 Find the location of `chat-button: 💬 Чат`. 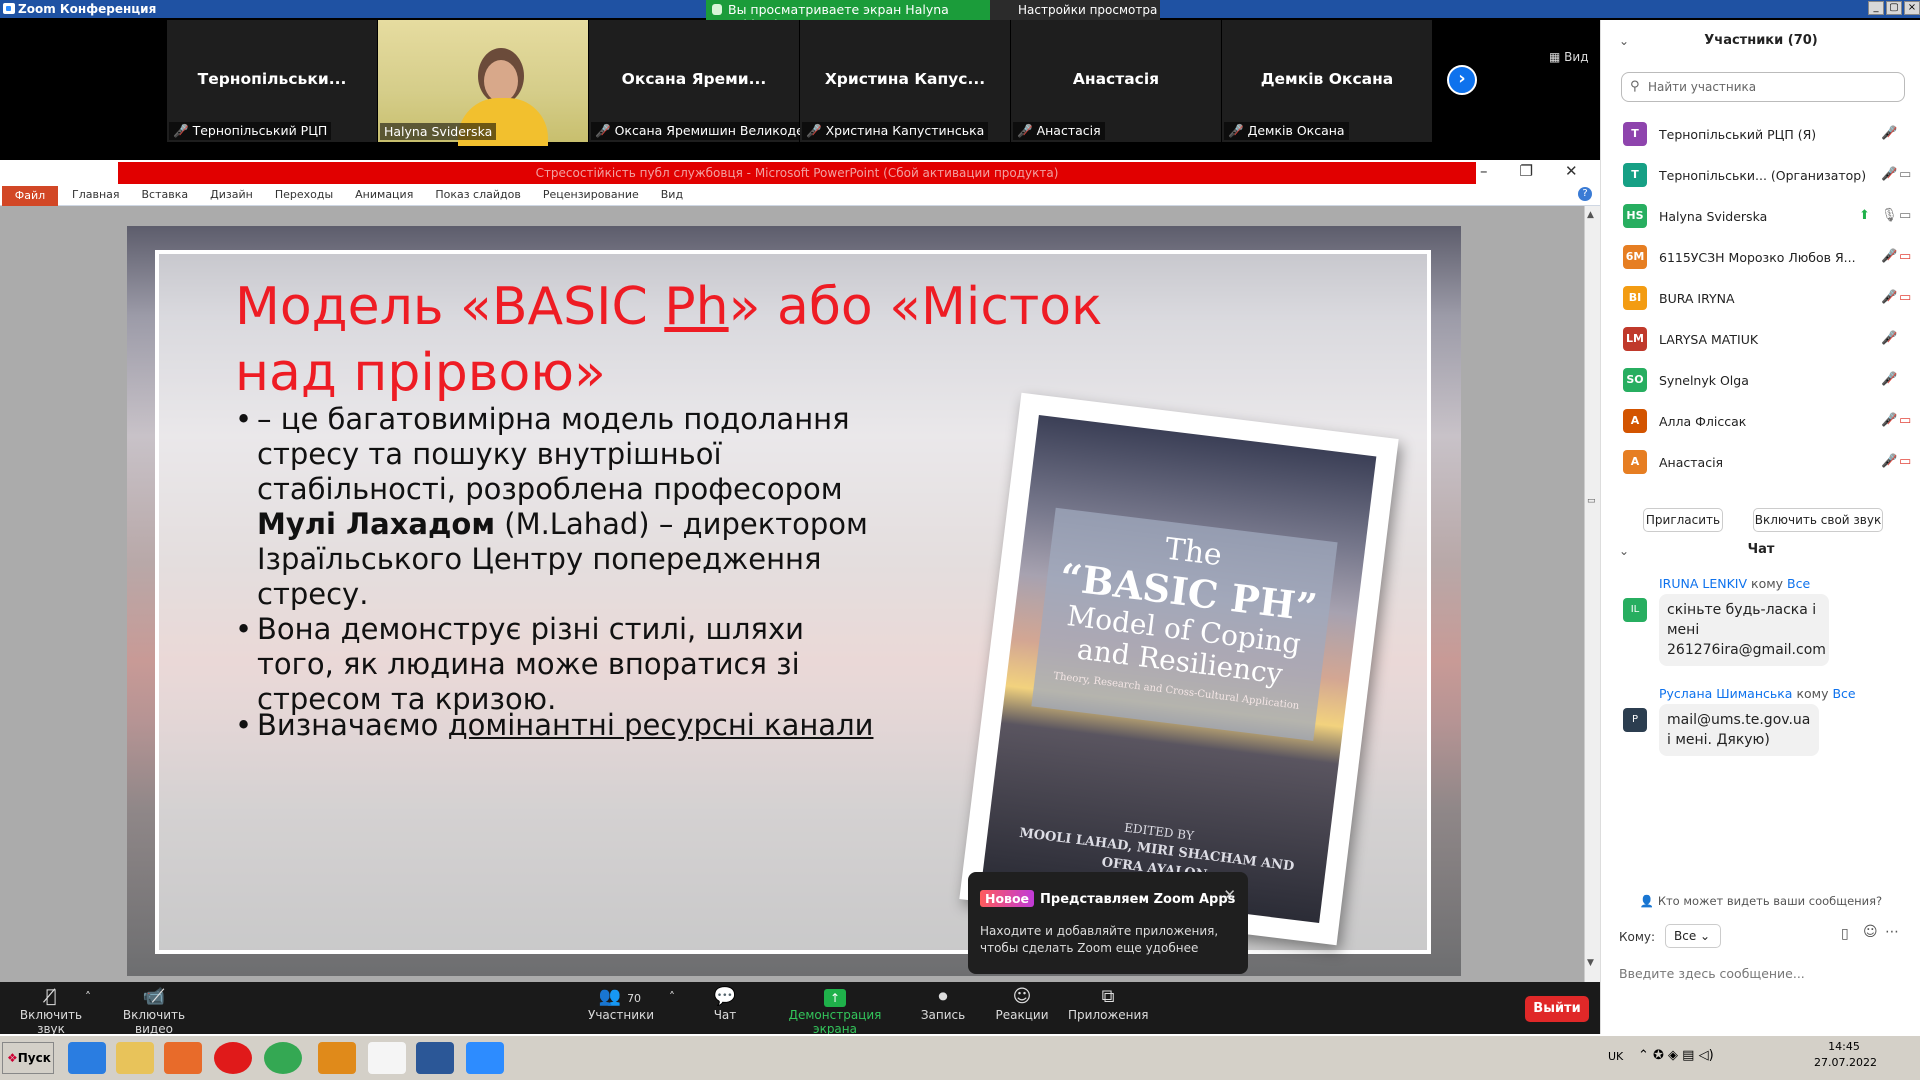

chat-button: 💬 Чат is located at coordinates (725, 1004).